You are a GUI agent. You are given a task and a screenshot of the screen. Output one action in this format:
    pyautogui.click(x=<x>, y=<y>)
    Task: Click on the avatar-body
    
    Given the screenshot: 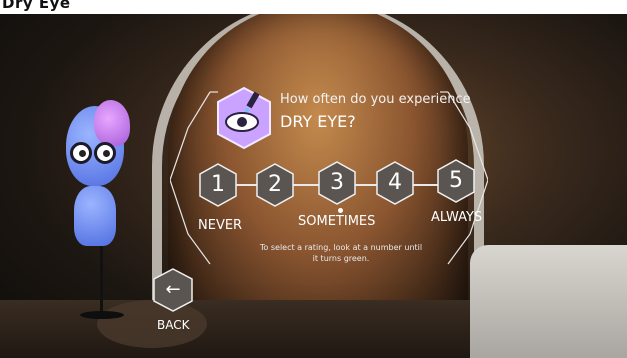 What is the action you would take?
    pyautogui.click(x=95, y=216)
    